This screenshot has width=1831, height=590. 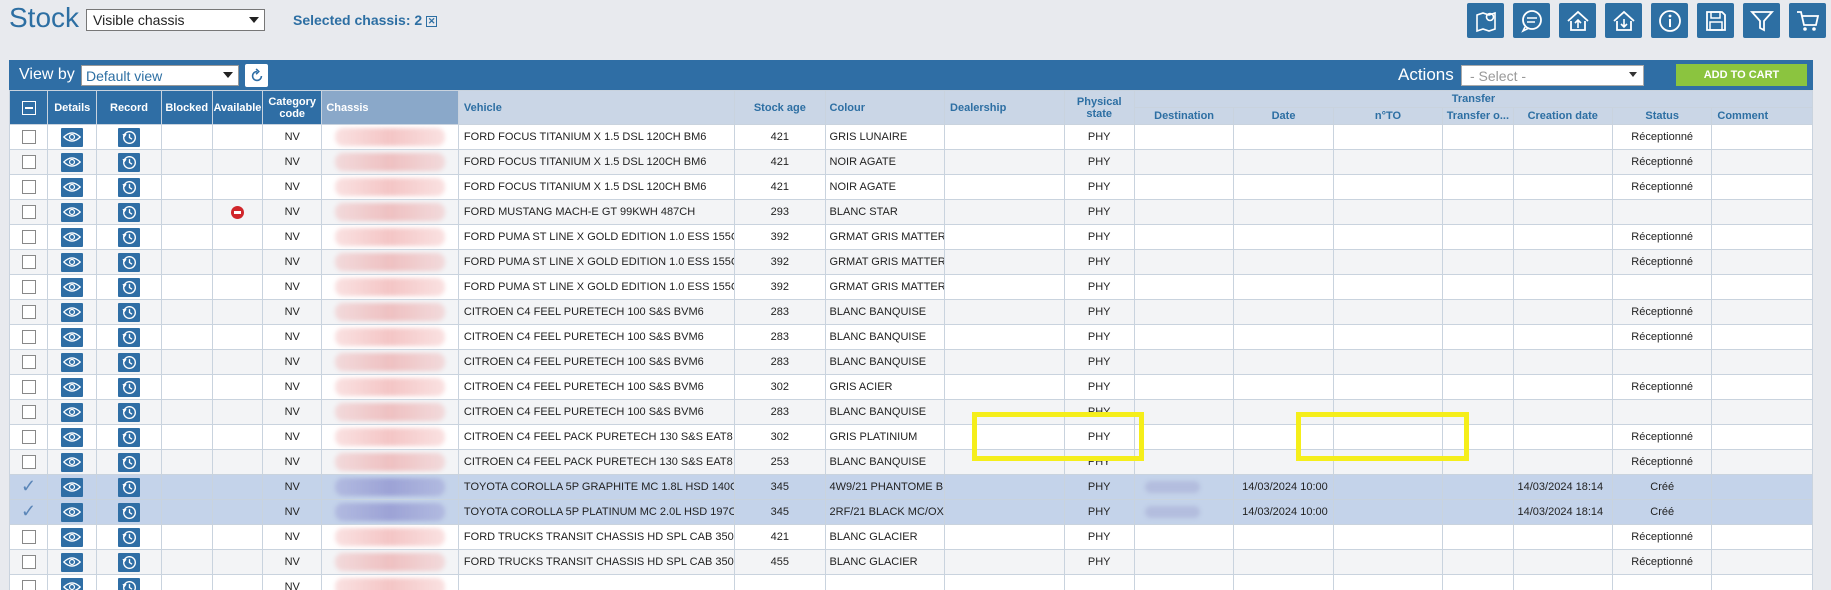 I want to click on col-blocked: Blocked, so click(x=186, y=107).